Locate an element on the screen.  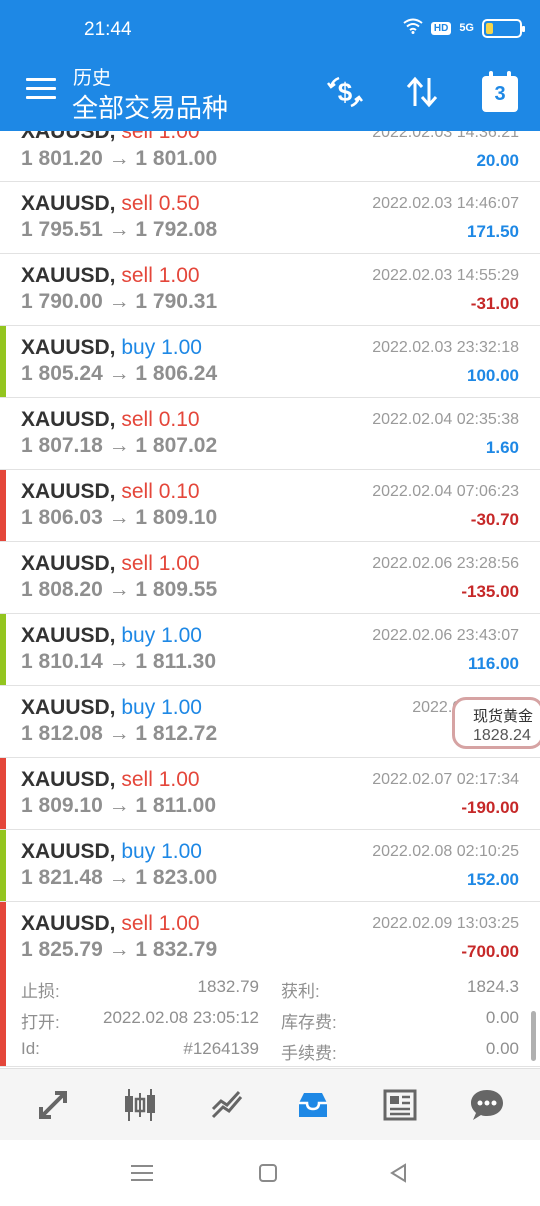
trade-date: 2022.02.03 14:36:21 is located at coordinates (445, 136).